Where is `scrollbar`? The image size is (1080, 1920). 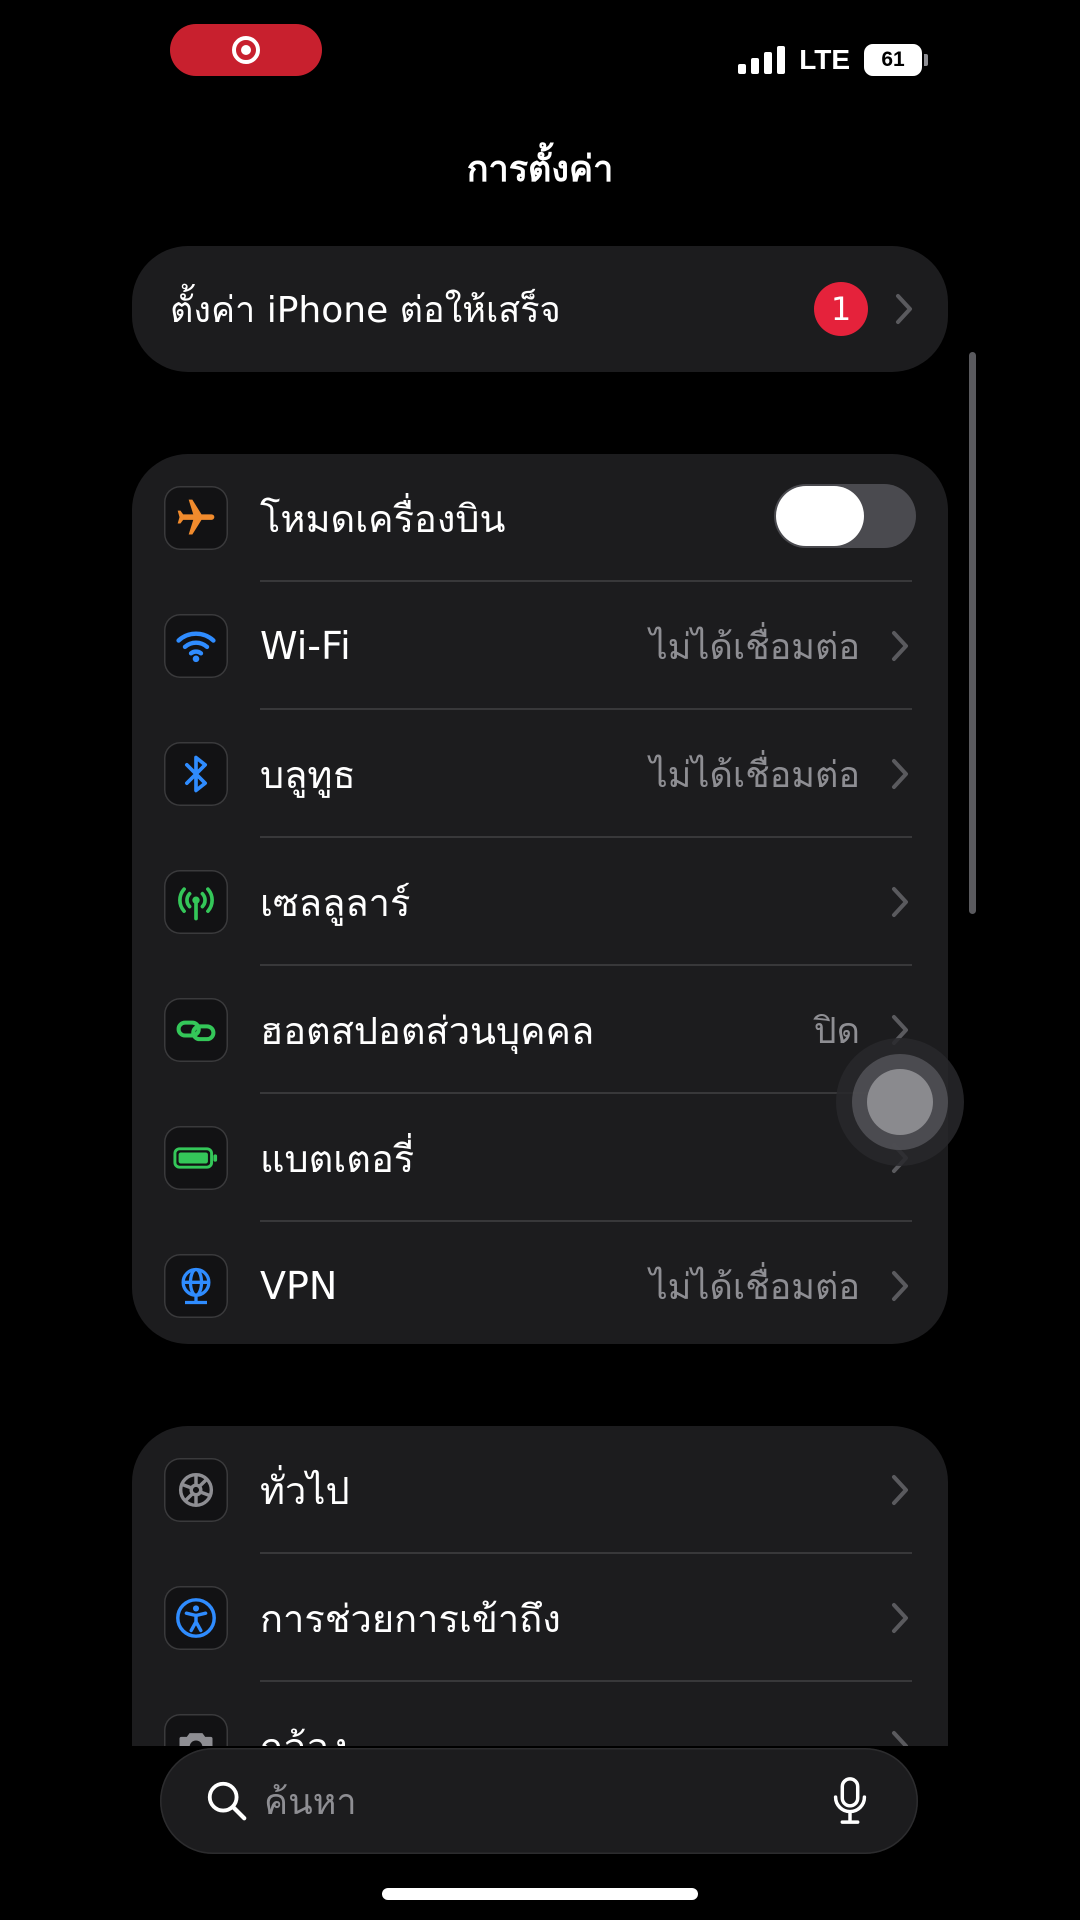
scrollbar is located at coordinates (972, 633).